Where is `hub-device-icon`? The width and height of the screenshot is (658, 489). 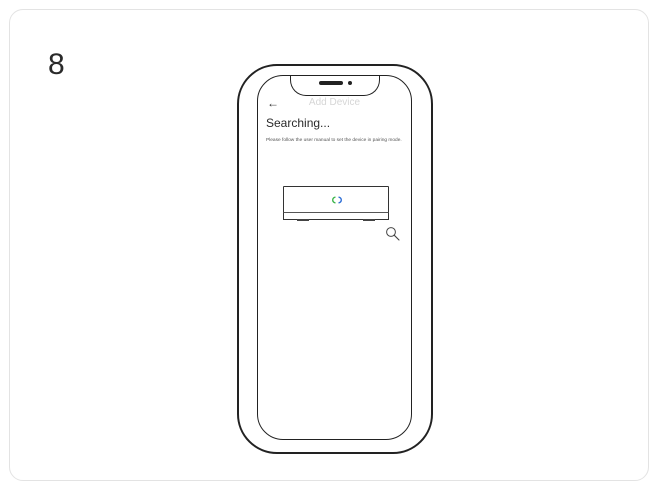 hub-device-icon is located at coordinates (336, 204).